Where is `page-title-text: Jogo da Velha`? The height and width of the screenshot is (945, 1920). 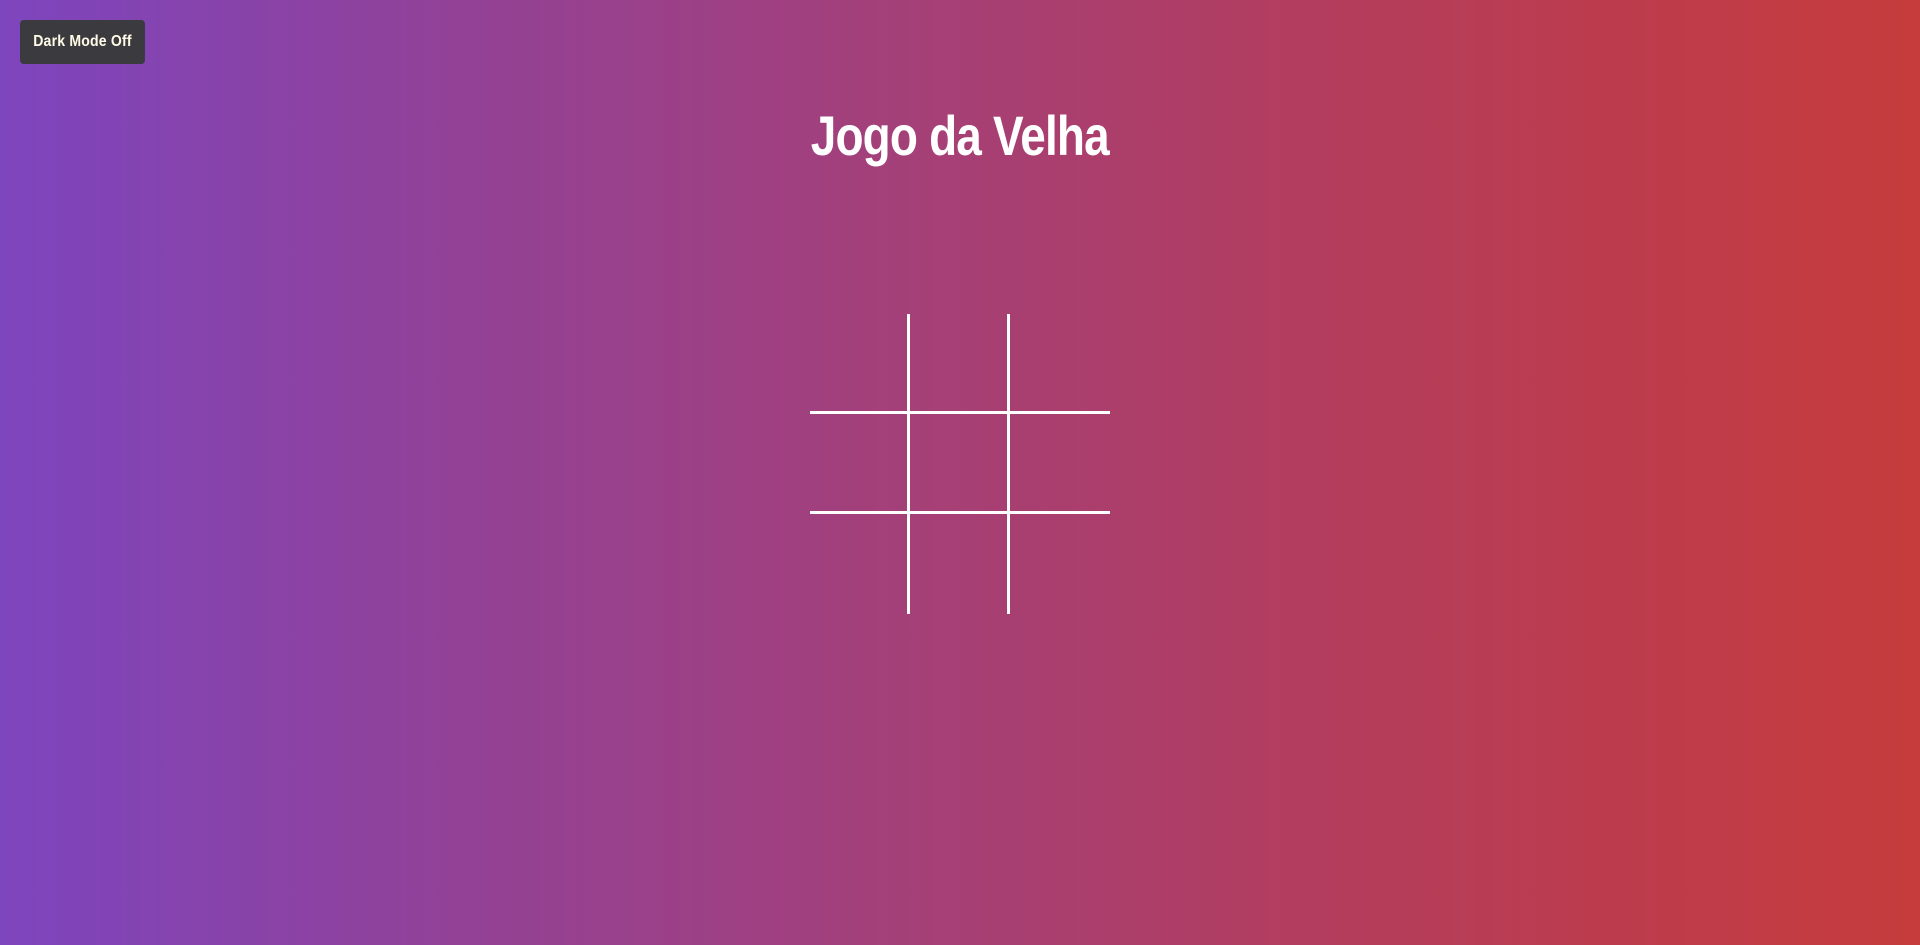
page-title-text: Jogo da Velha is located at coordinates (960, 135).